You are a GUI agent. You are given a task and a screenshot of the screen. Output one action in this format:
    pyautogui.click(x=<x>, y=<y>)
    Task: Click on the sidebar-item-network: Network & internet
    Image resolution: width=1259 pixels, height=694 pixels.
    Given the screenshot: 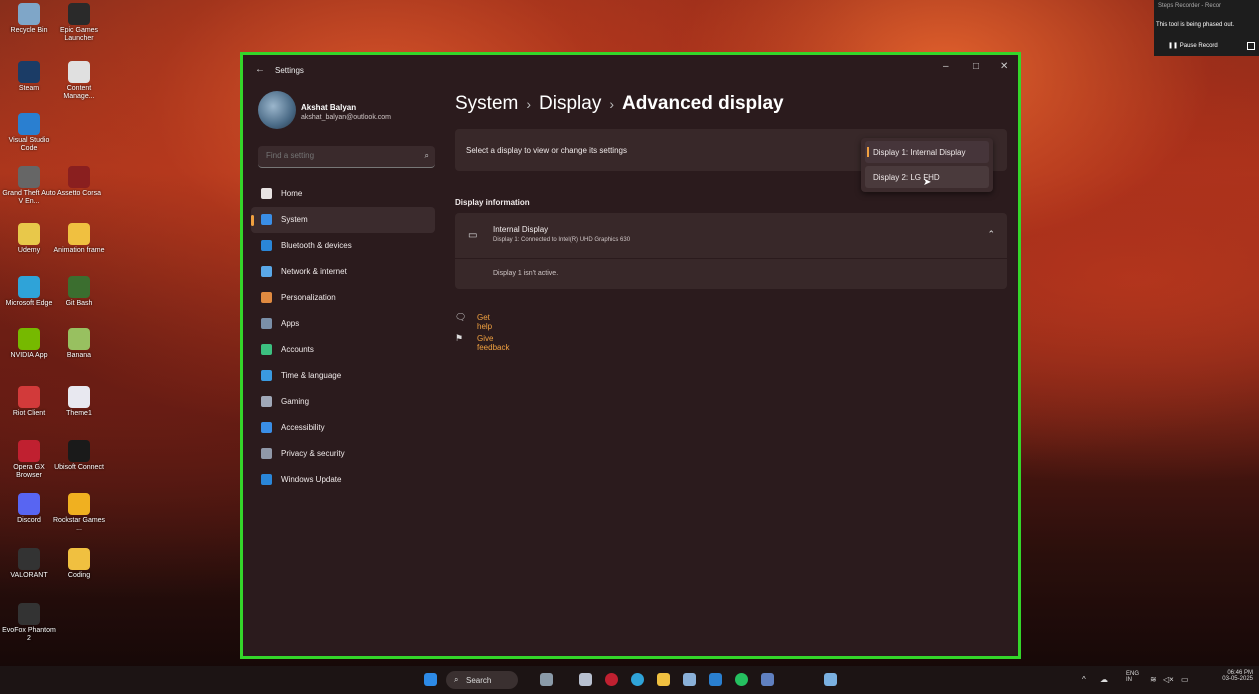 What is the action you would take?
    pyautogui.click(x=343, y=272)
    